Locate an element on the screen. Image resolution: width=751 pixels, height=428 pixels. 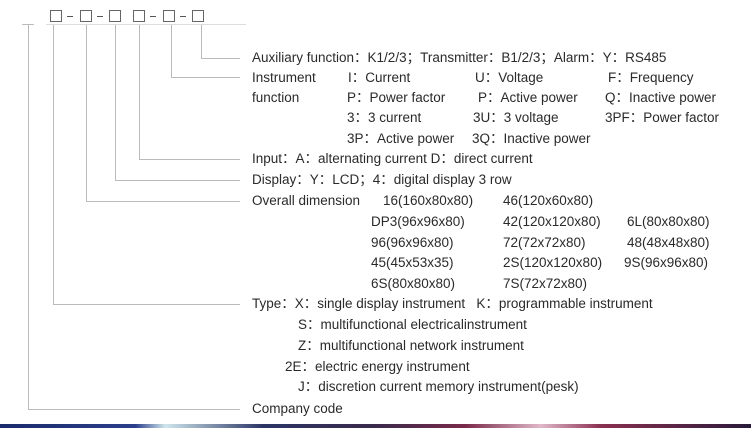
instrument-item: 3U：3 voltage is located at coordinates (516, 117).